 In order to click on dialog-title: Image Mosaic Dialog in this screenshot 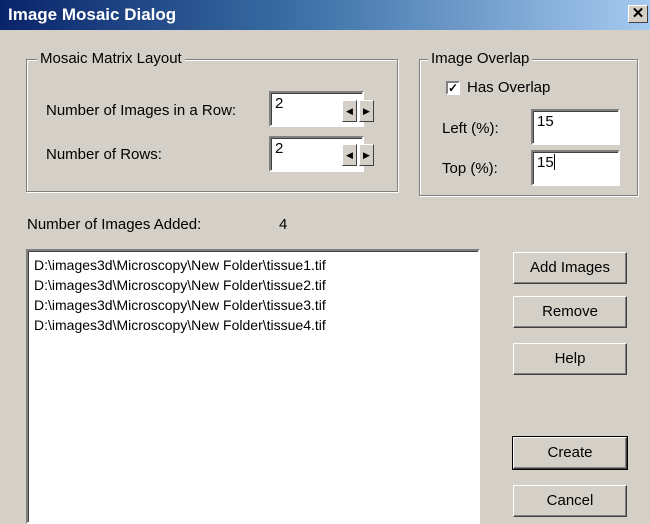, I will do `click(92, 14)`.